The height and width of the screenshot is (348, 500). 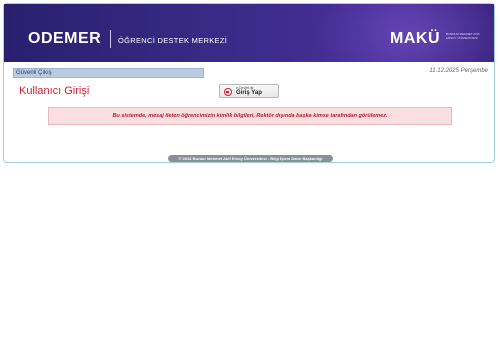 What do you see at coordinates (110, 39) in the screenshot?
I see `logo-divider` at bounding box center [110, 39].